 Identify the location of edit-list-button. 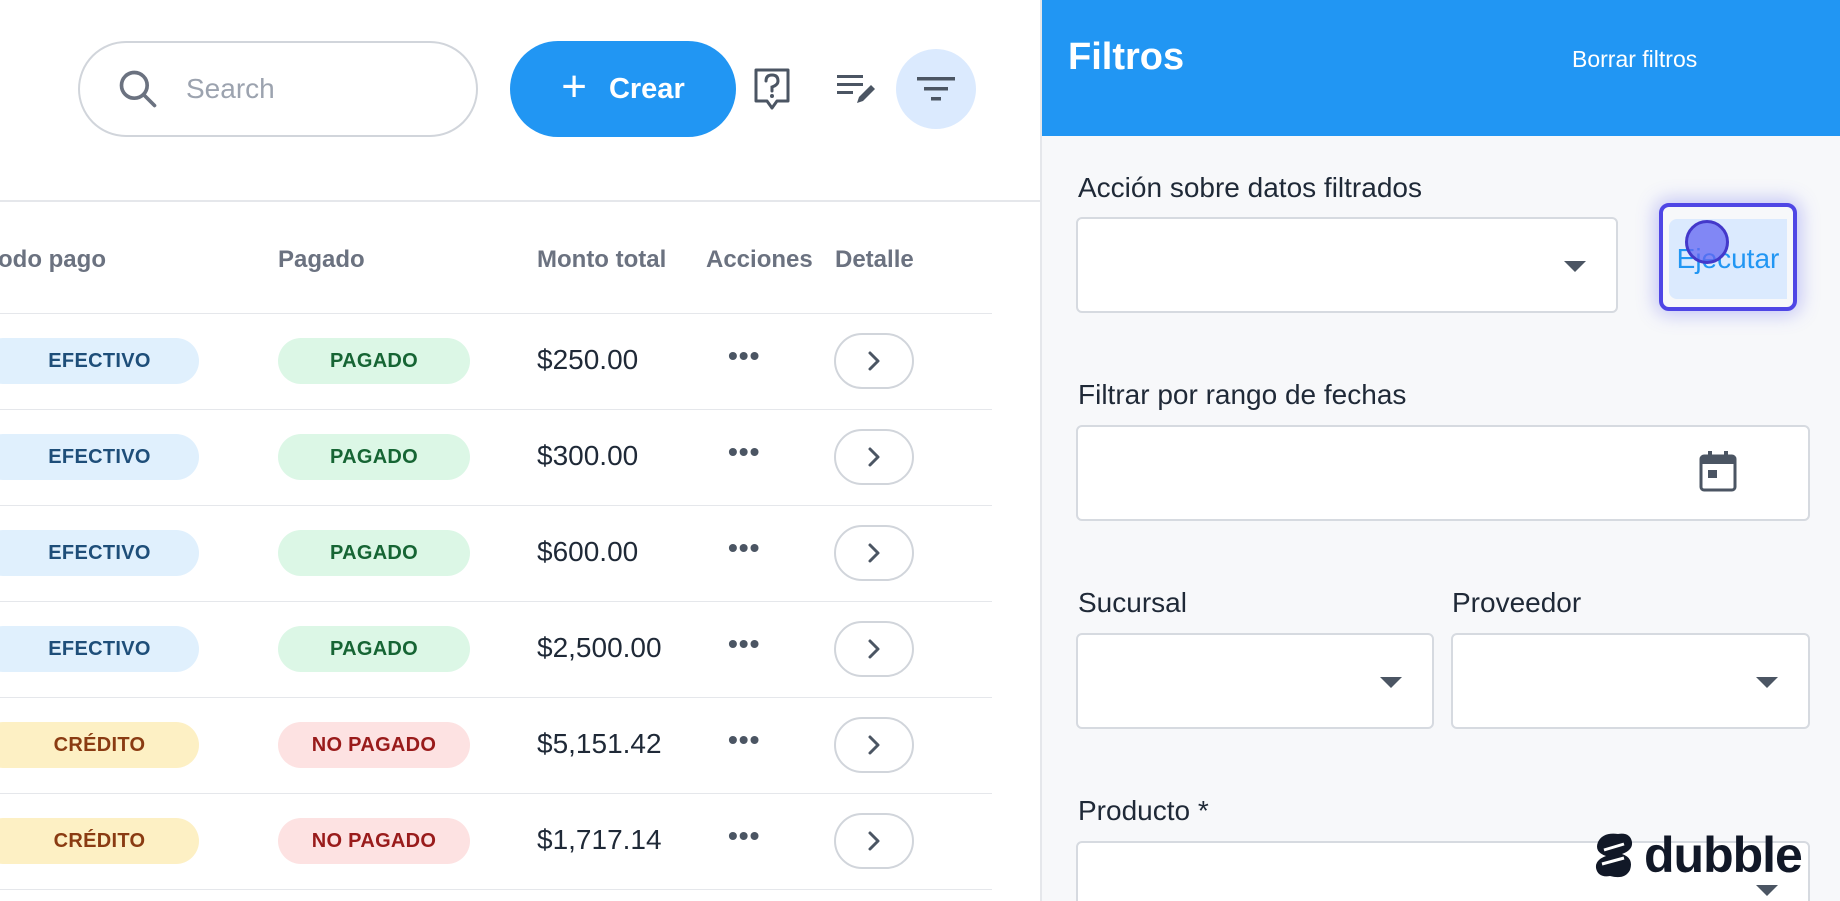
(856, 89).